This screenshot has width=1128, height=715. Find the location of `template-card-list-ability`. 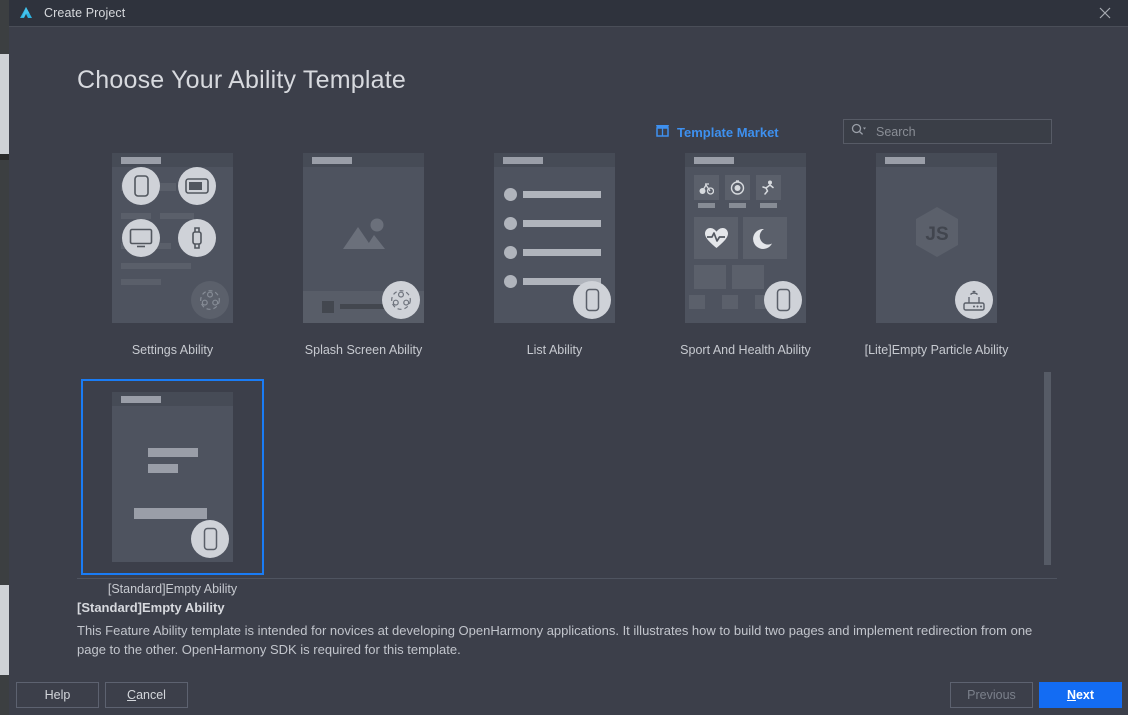

template-card-list-ability is located at coordinates (554, 238).